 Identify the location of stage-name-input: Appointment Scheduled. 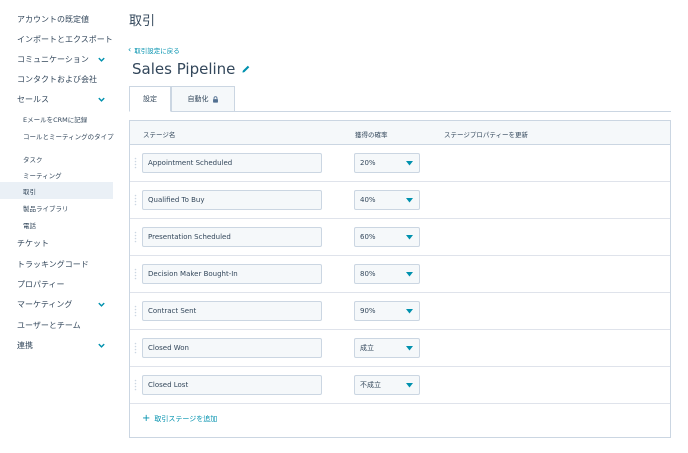
(232, 163).